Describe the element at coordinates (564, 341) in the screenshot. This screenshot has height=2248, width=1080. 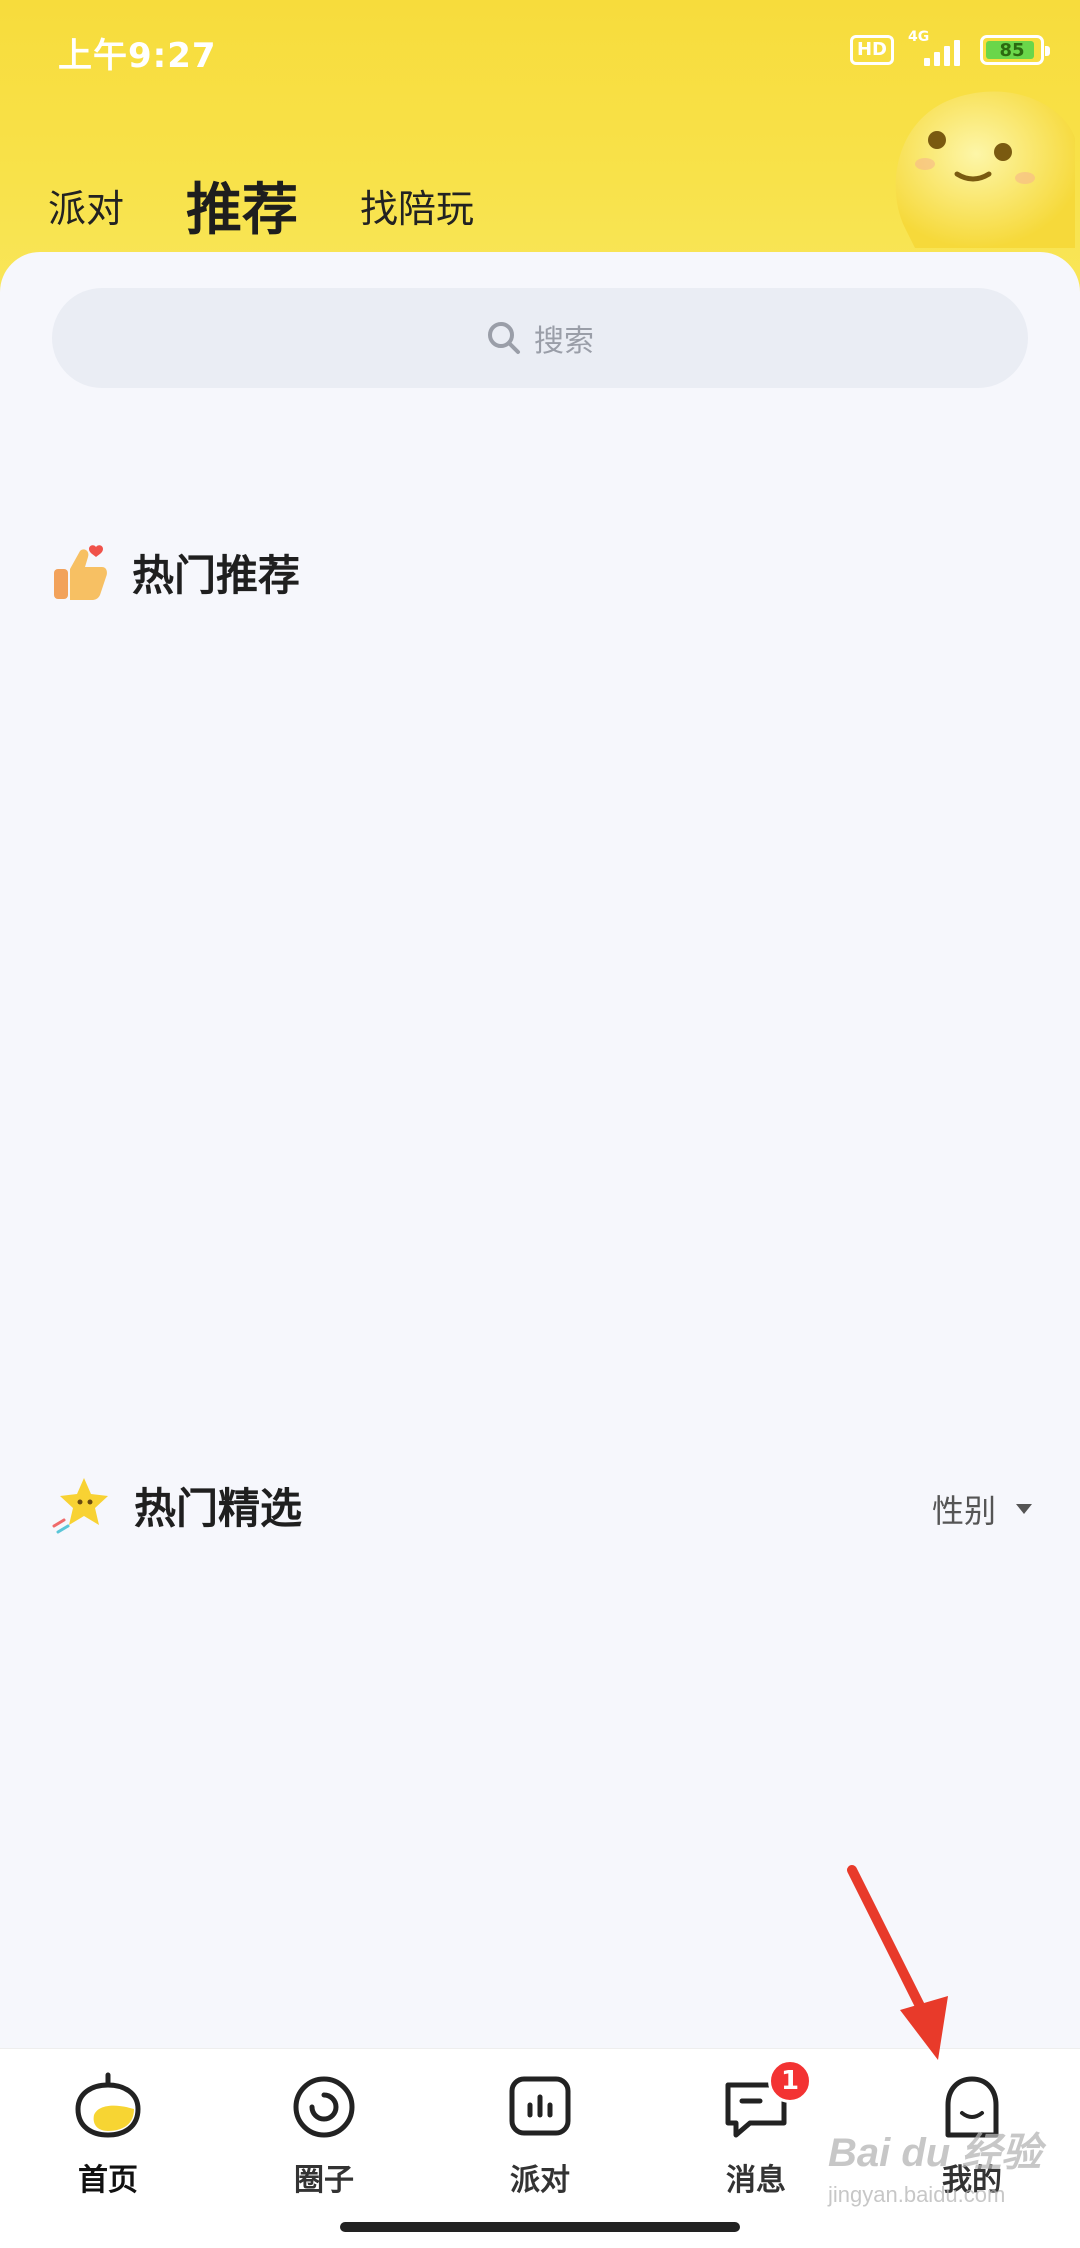
I see `search-placeholder: 搜索` at that location.